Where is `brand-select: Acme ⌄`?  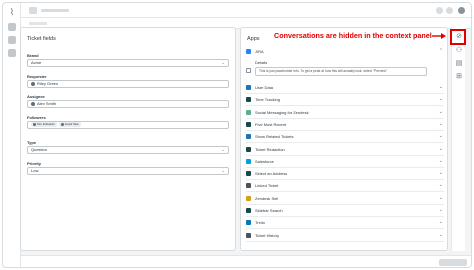
brand-select: Acme ⌄ is located at coordinates (128, 63).